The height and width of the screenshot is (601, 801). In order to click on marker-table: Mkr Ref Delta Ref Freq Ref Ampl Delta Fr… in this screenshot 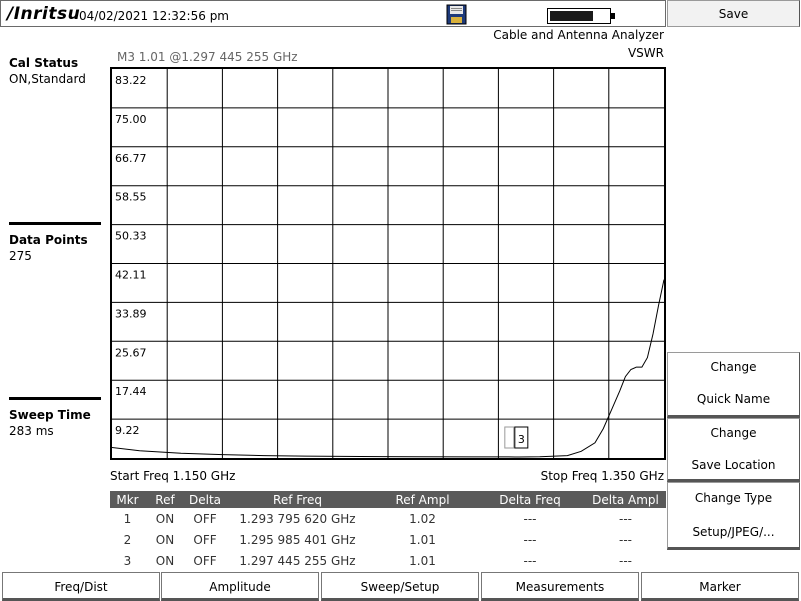, I will do `click(388, 531)`.